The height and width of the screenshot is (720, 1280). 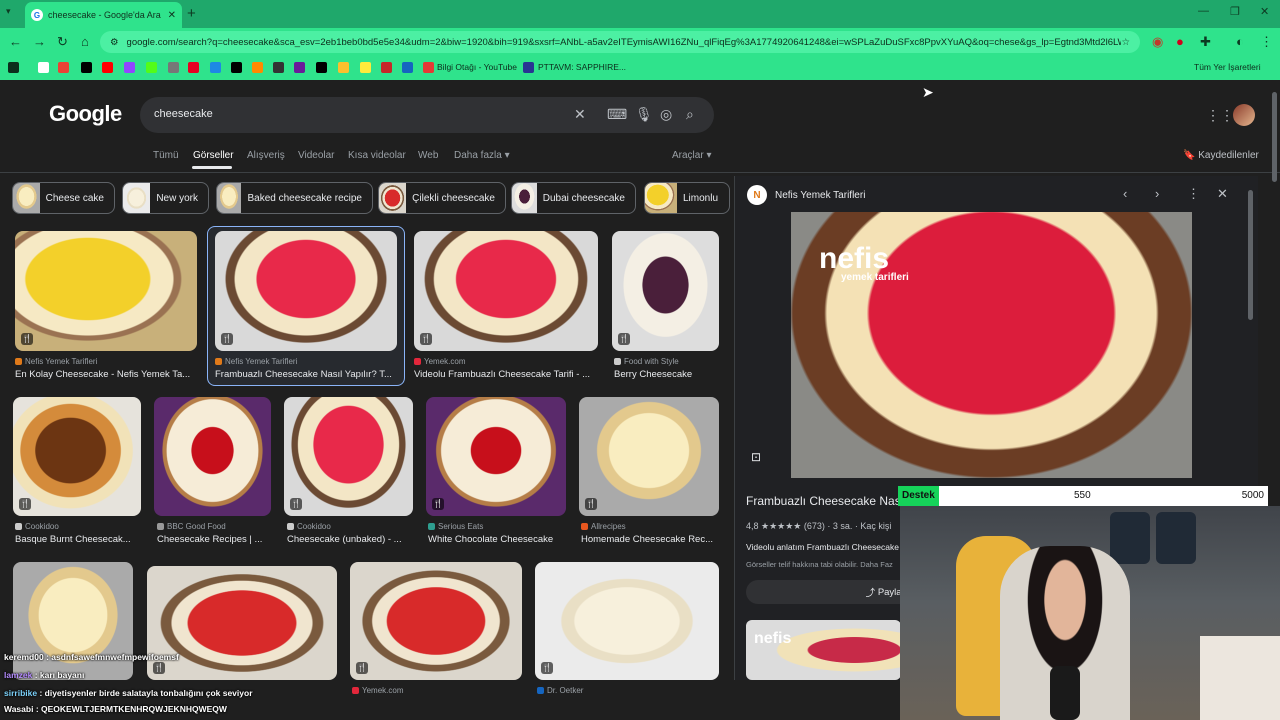 I want to click on bookmark-google-icon, so click(x=43, y=67).